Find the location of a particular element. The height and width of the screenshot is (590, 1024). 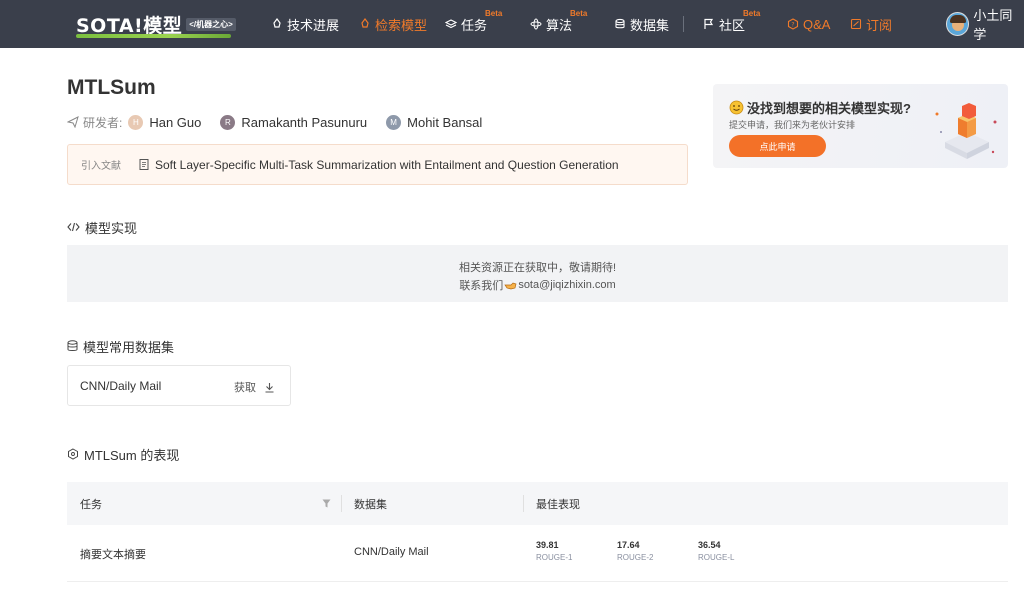

metric-value: 39.81 is located at coordinates (547, 545).